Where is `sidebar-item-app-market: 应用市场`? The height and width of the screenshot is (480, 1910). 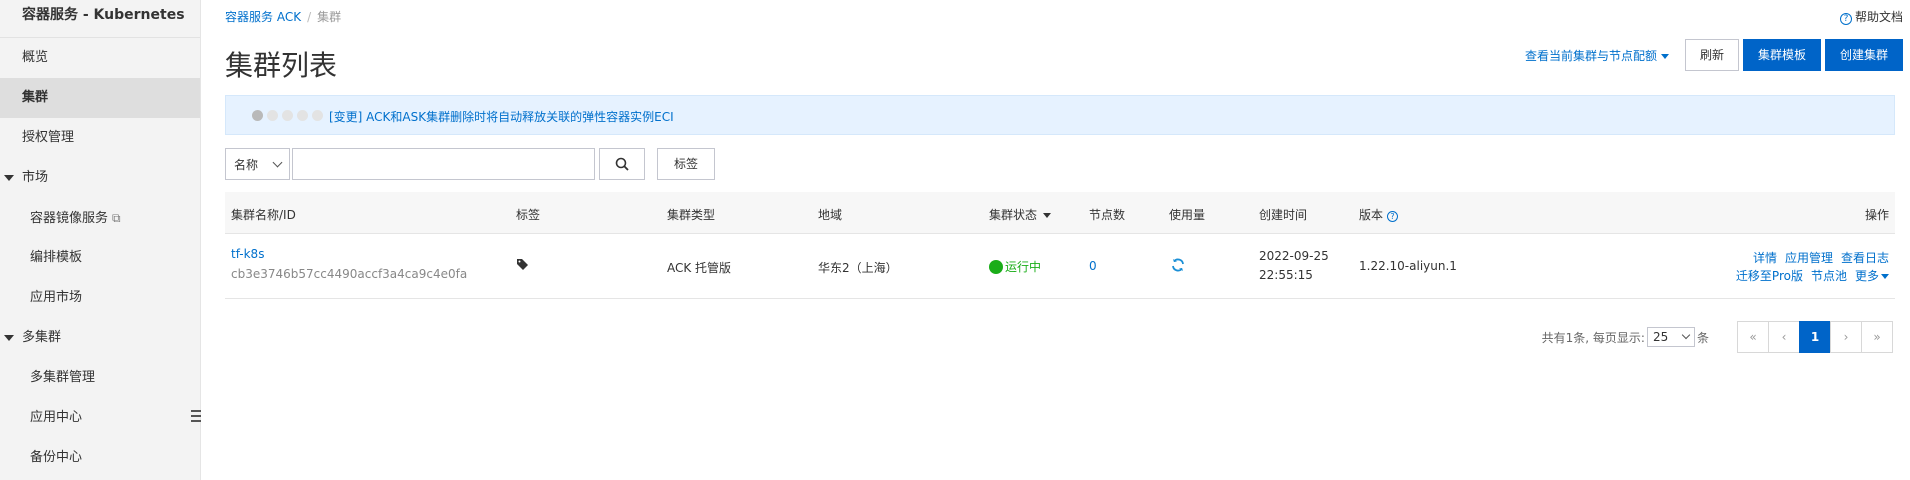
sidebar-item-app-market: 应用市场 is located at coordinates (100, 298).